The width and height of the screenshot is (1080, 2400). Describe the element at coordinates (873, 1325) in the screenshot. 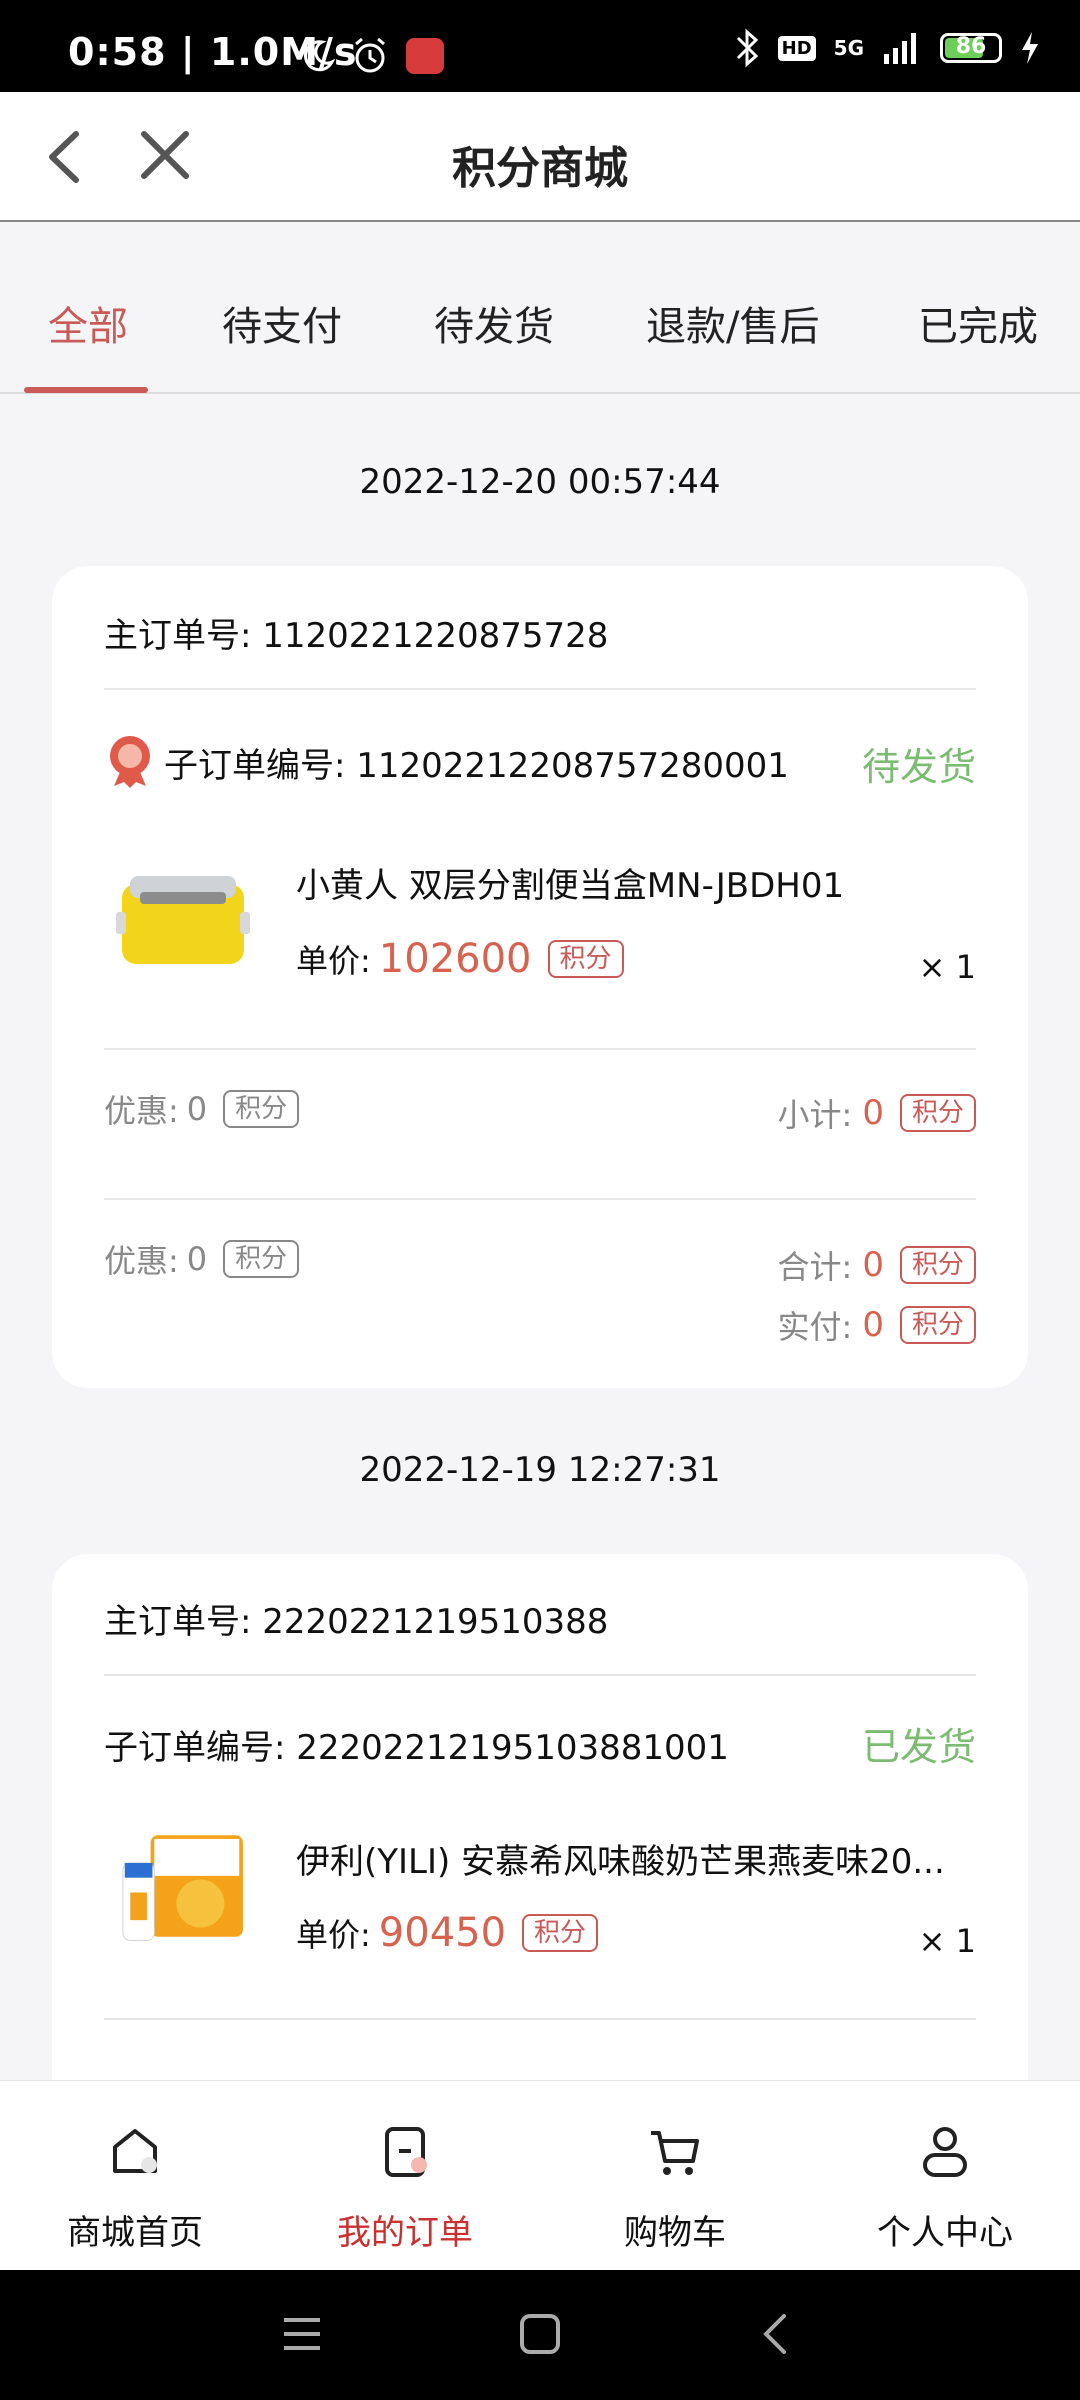

I see `paid-value: 0` at that location.